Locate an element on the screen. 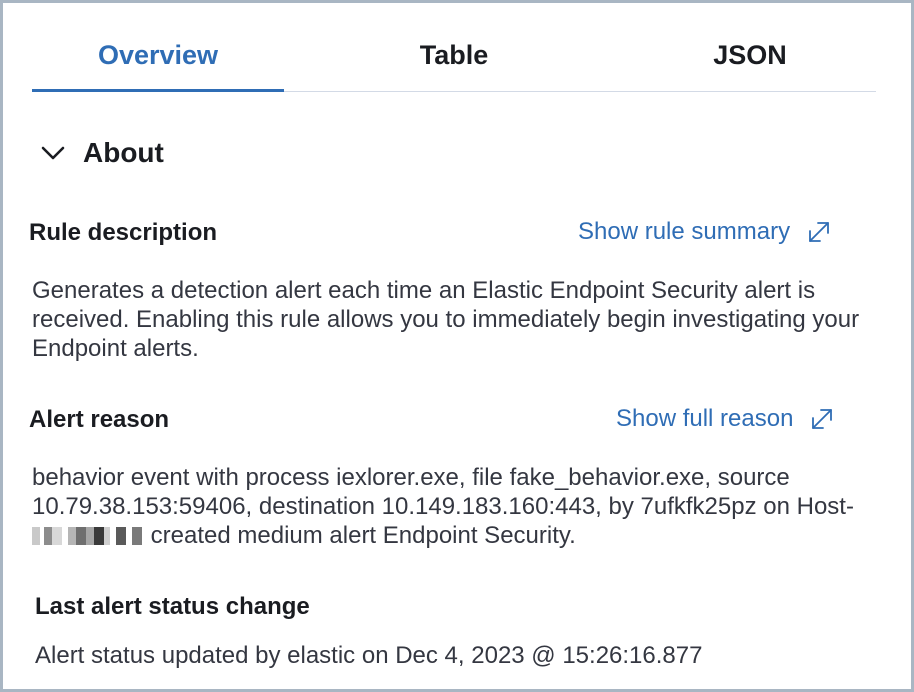 Image resolution: width=914 pixels, height=692 pixels. tab-table-label: Table is located at coordinates (454, 54).